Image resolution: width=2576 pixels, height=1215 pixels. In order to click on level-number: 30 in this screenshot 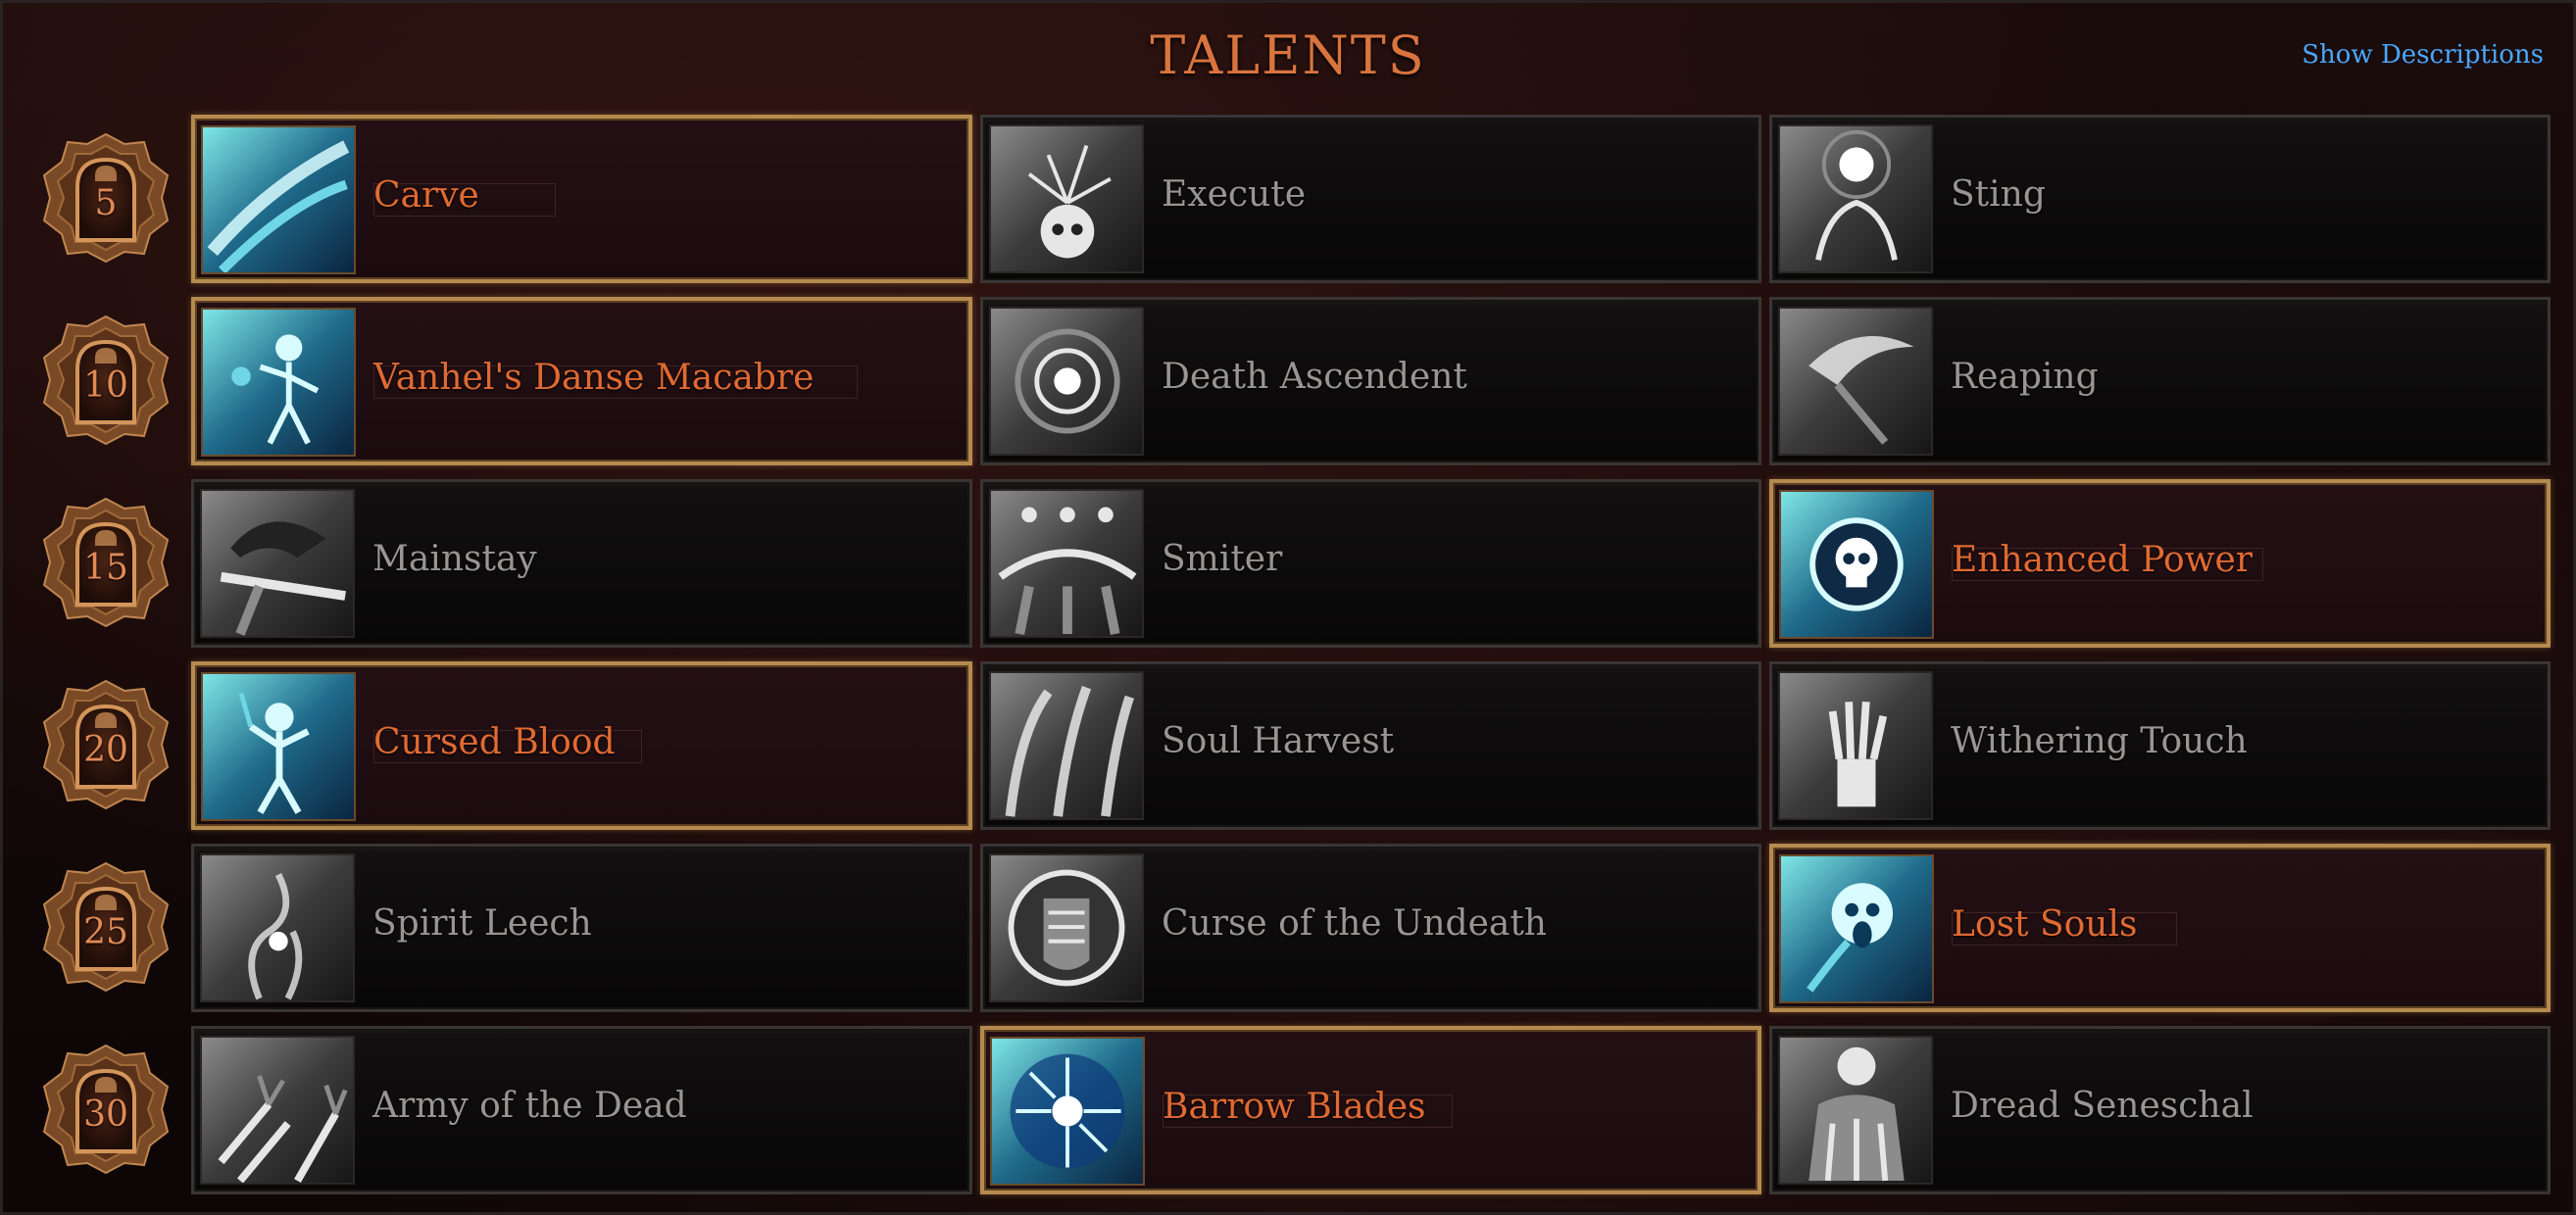, I will do `click(105, 1114)`.